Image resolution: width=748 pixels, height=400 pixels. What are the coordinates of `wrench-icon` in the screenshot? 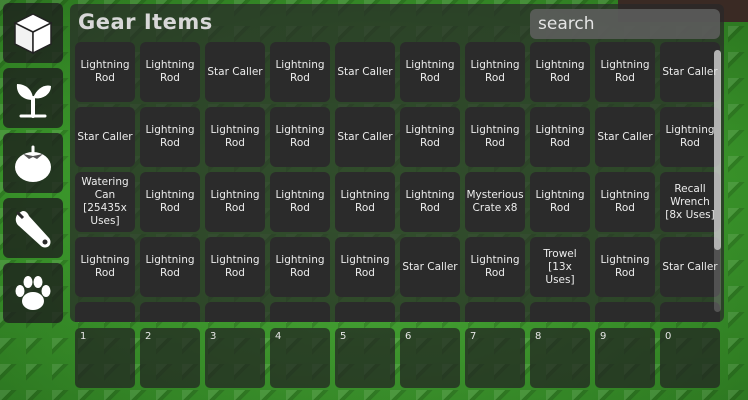 It's located at (33, 229).